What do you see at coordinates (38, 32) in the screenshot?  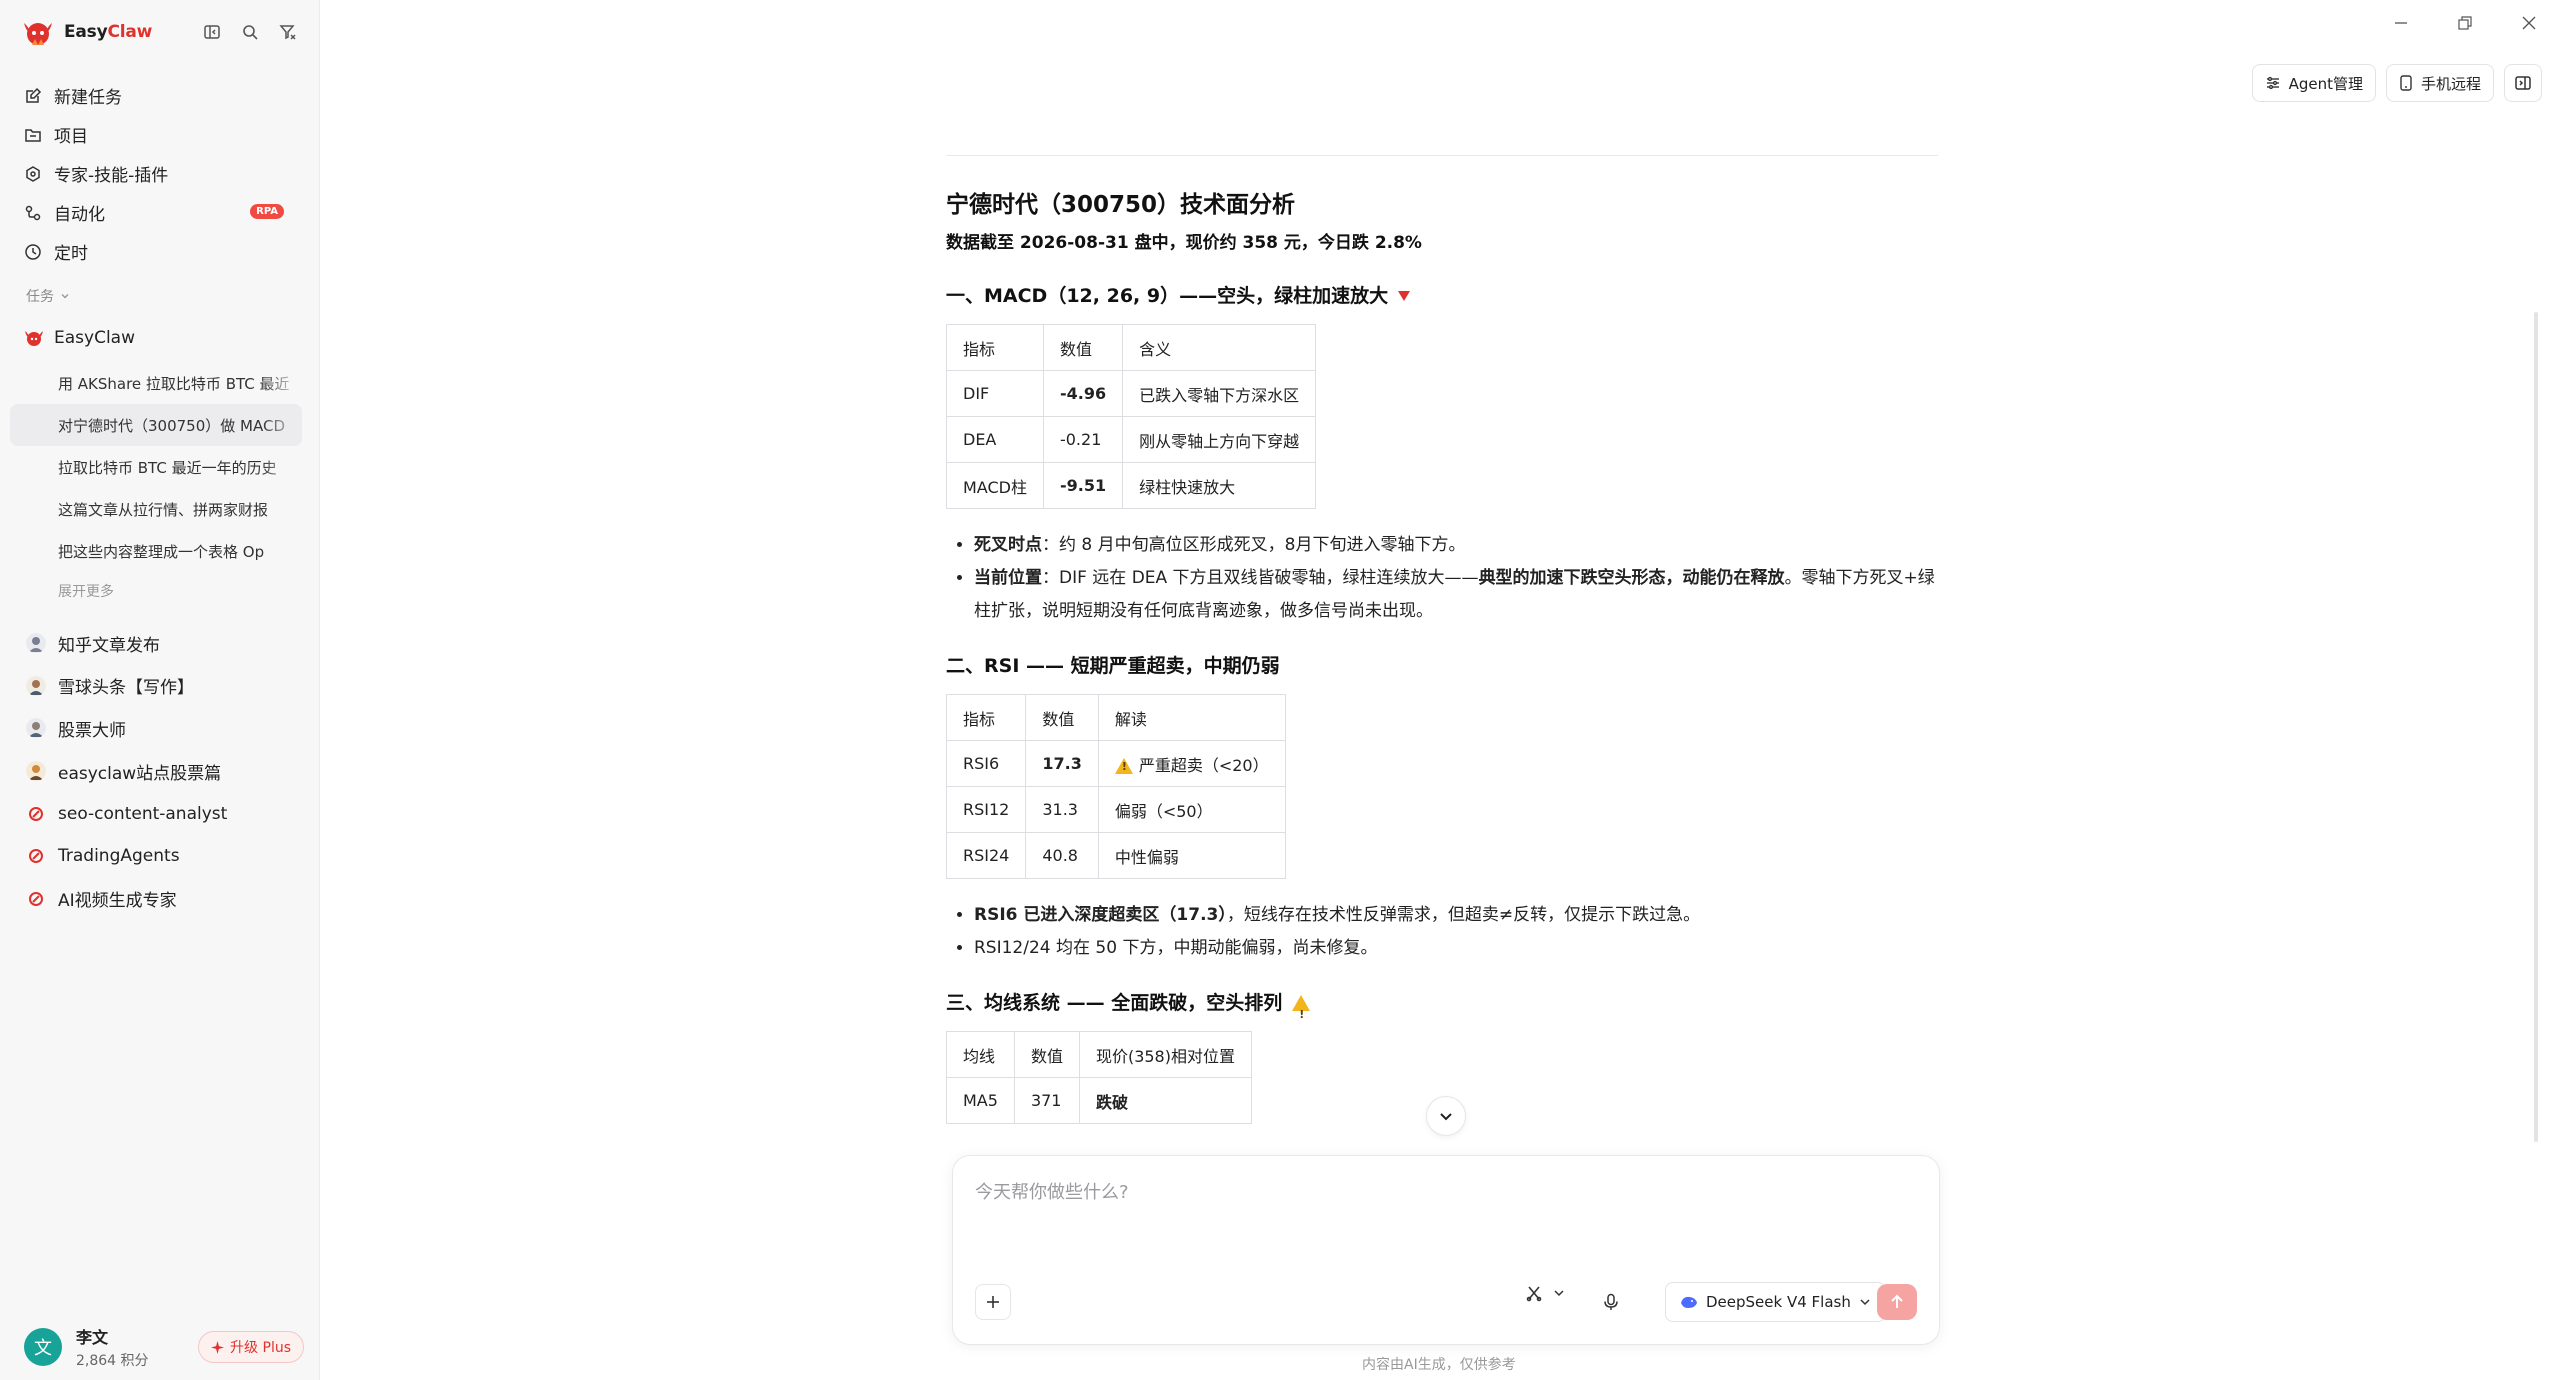 I see `logo-icon` at bounding box center [38, 32].